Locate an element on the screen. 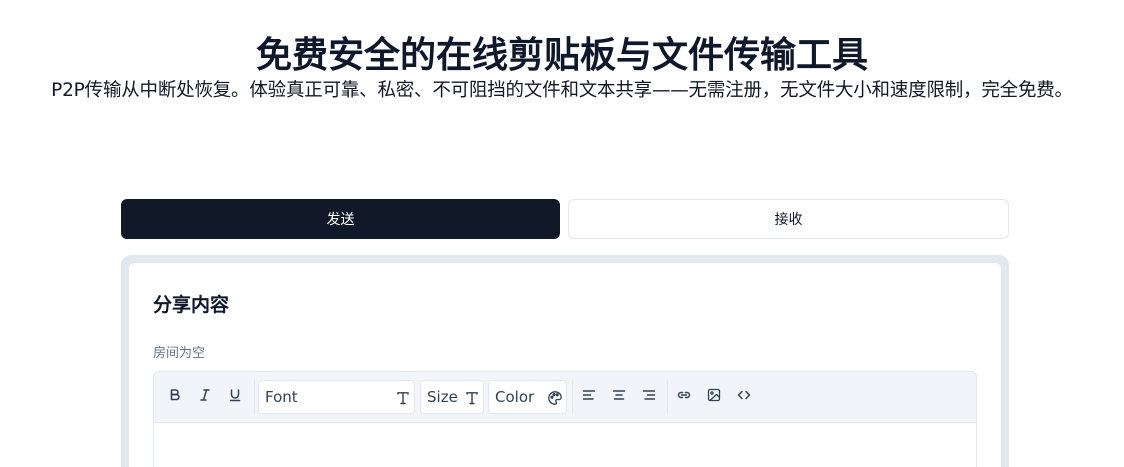 This screenshot has width=1124, height=467. link-icon is located at coordinates (684, 397).